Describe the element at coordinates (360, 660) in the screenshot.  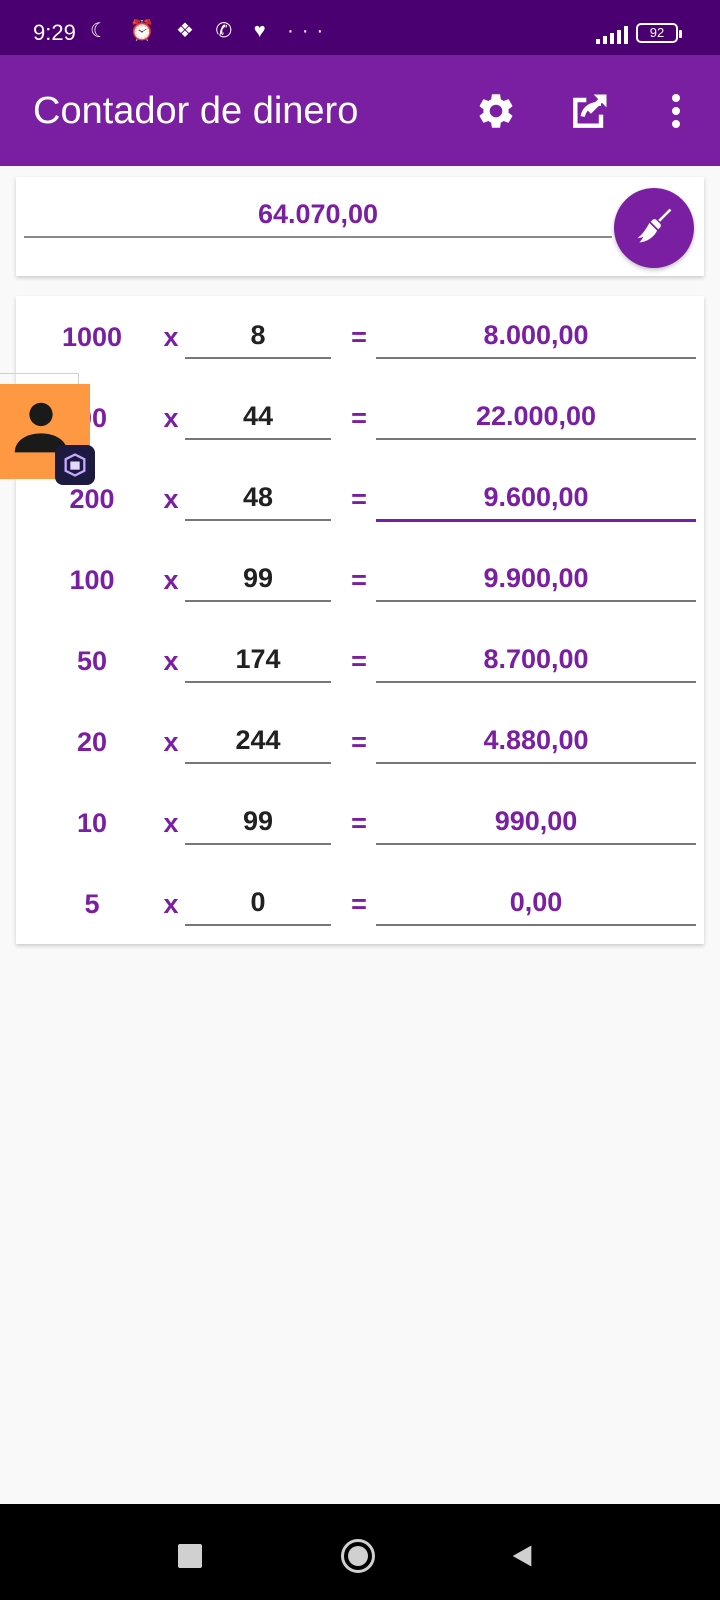
I see `list-item: 50 x 174 = 8.700,00` at that location.